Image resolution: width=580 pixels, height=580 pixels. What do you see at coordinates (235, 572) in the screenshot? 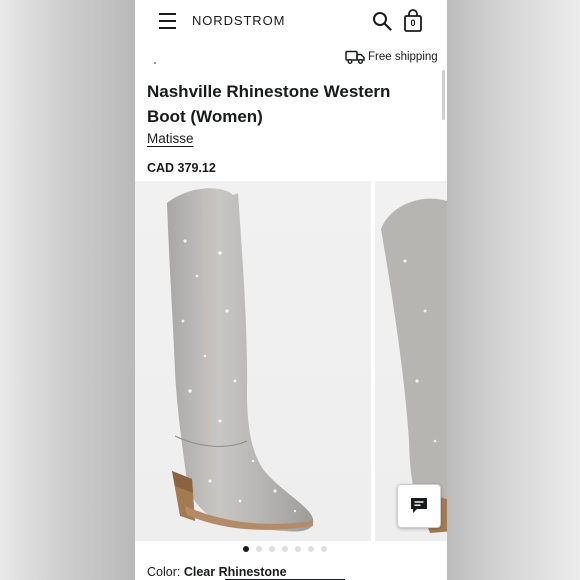
I see `color-value: Clear Rhinestone` at bounding box center [235, 572].